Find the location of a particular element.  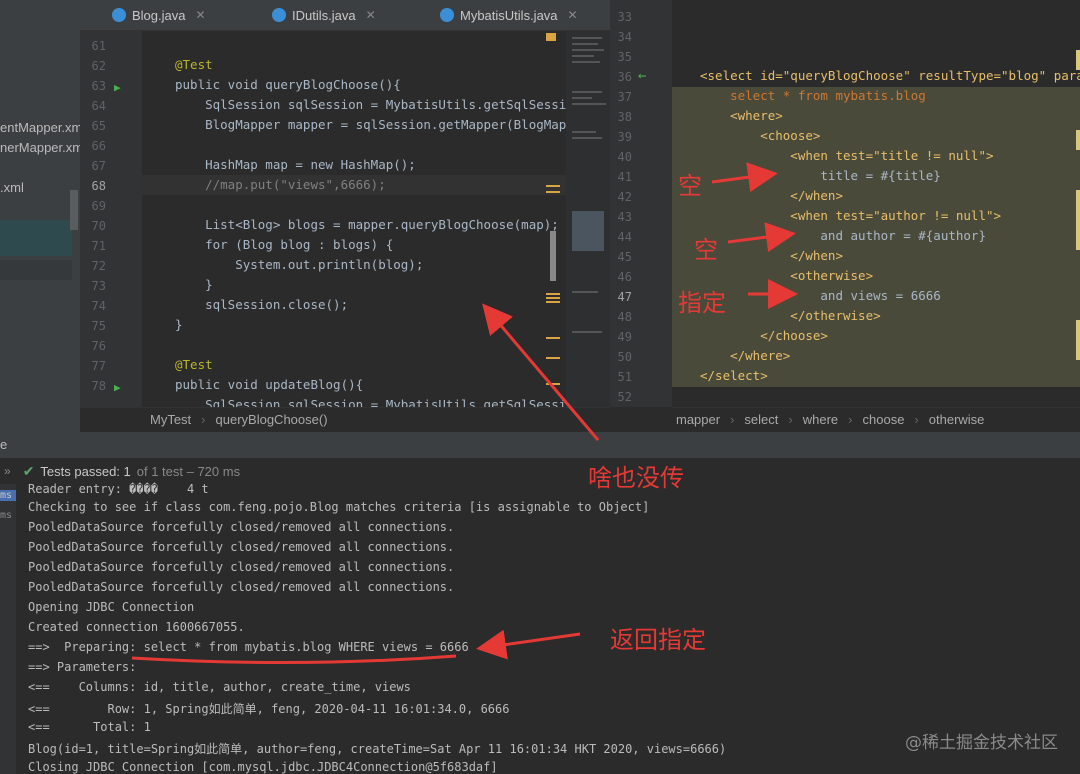

annotation-nothing-passed: 啥也没传 is located at coordinates (636, 478).